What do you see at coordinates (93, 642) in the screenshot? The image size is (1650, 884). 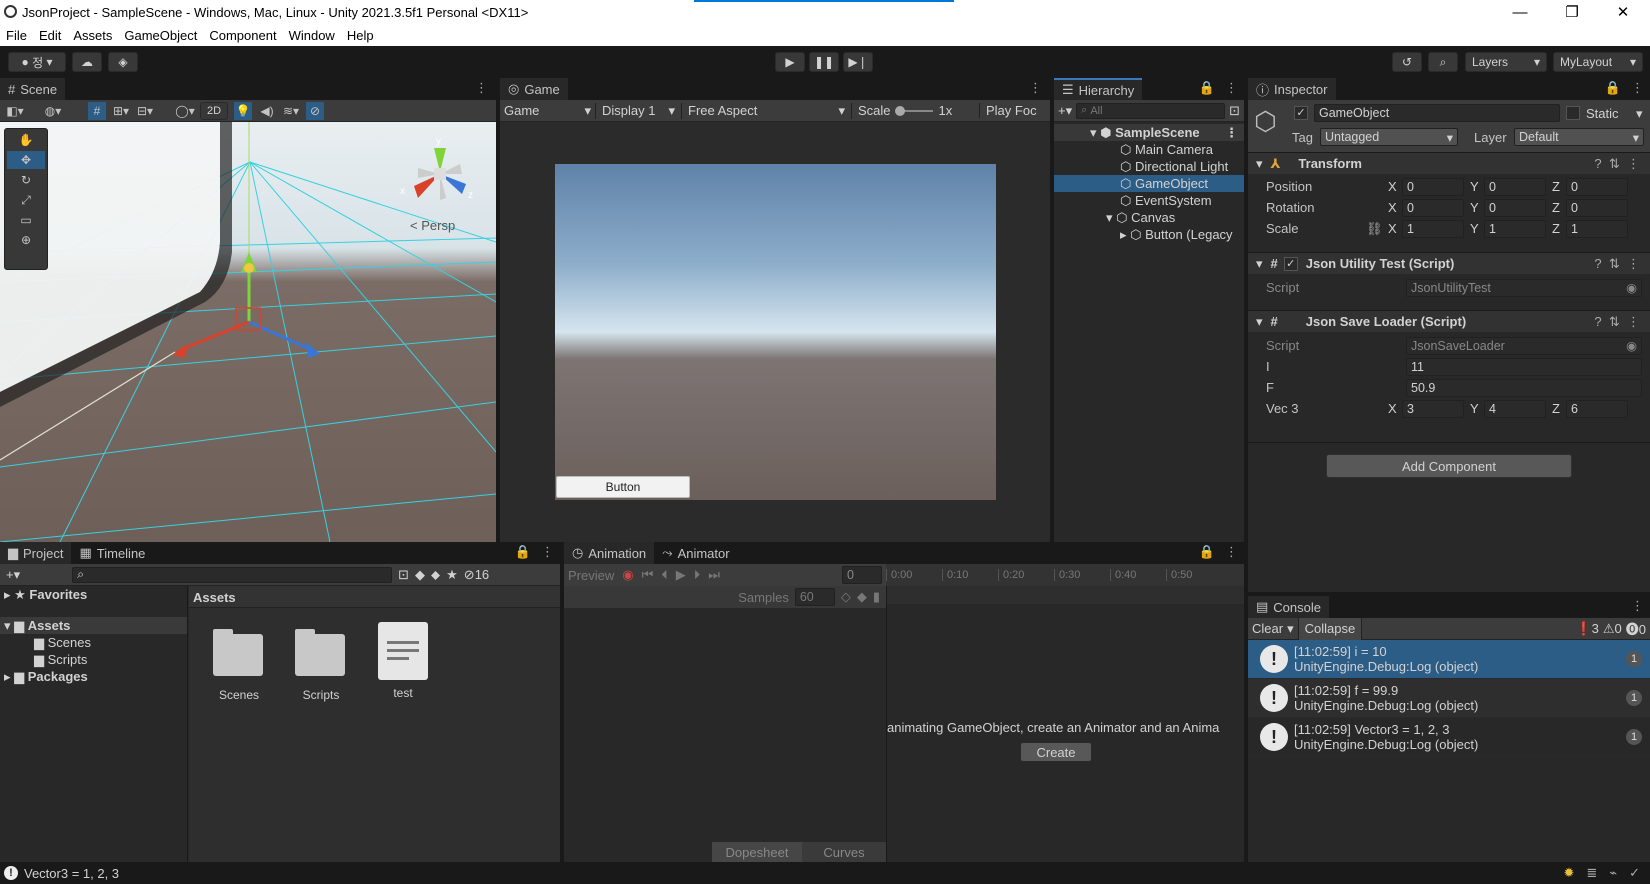 I see `tree-scenes: ▆ Scenes` at bounding box center [93, 642].